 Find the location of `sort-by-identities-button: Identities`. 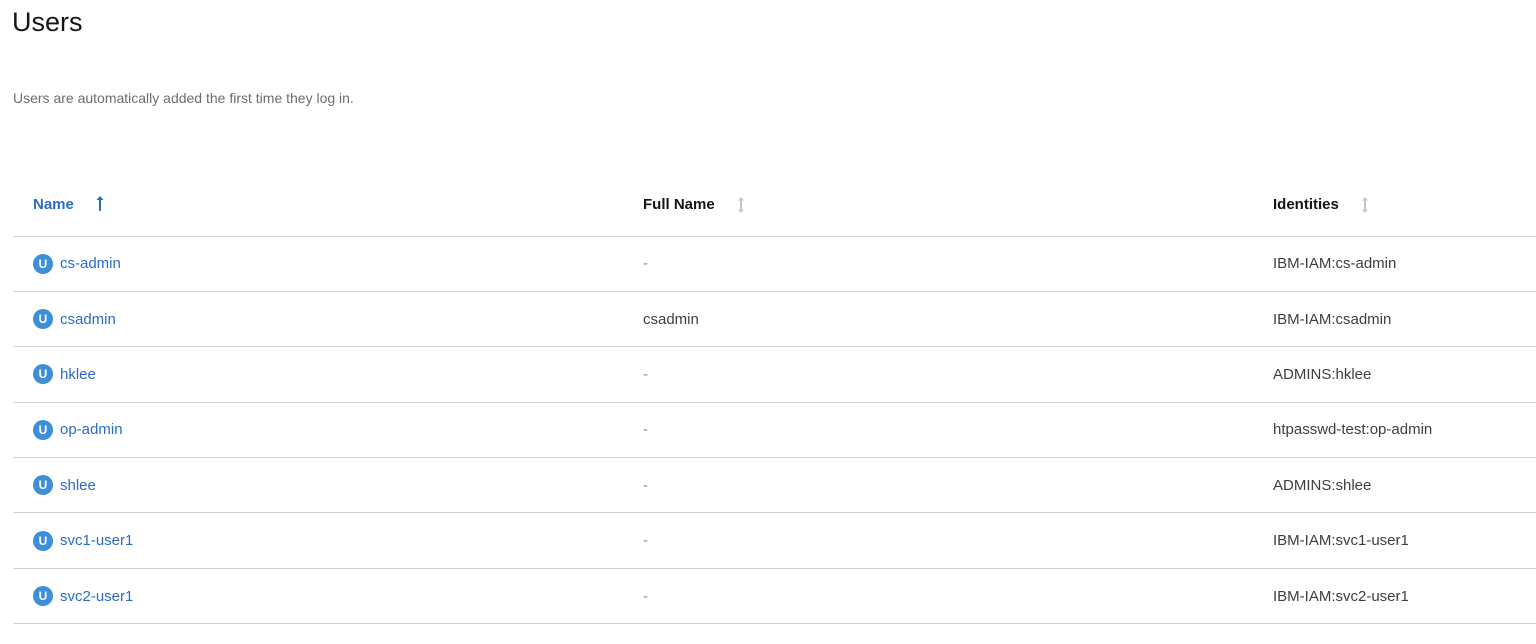

sort-by-identities-button: Identities is located at coordinates (1321, 204).